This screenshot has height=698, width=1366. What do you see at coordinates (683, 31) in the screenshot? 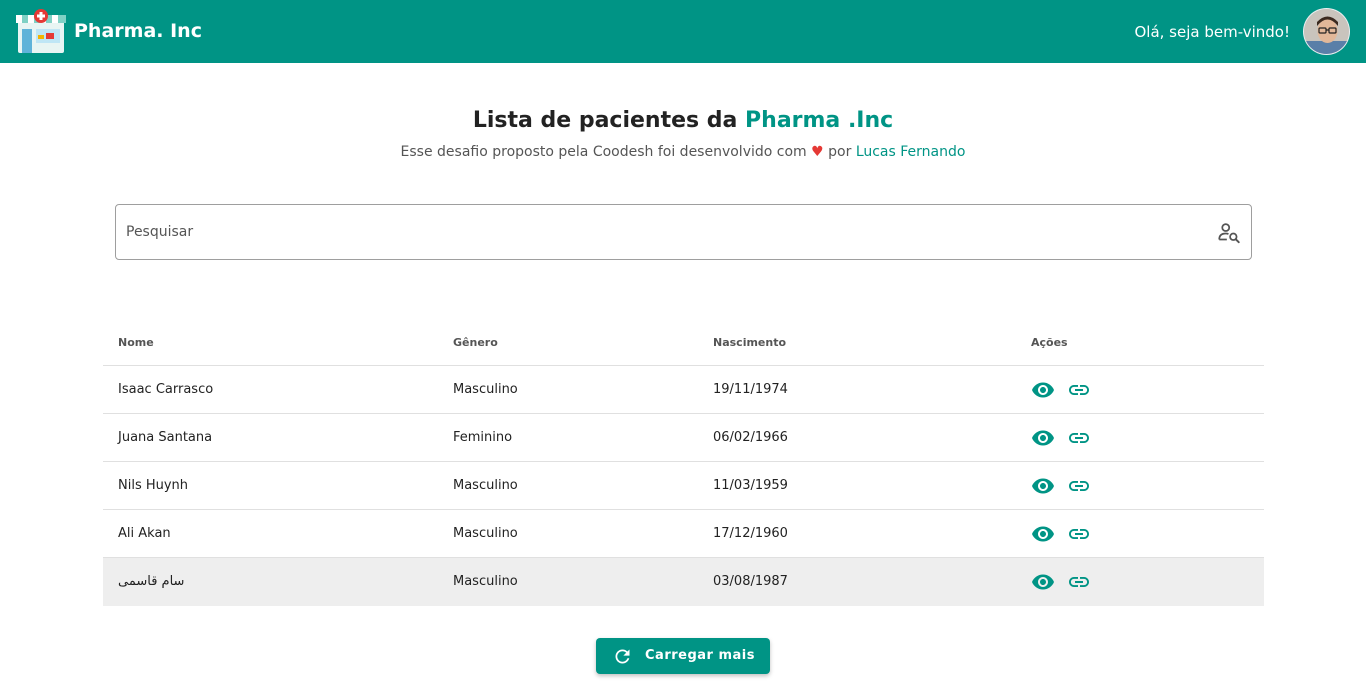
I see `top-app-bar: Pharma. Inc Olá, seja bem-vindo!` at bounding box center [683, 31].